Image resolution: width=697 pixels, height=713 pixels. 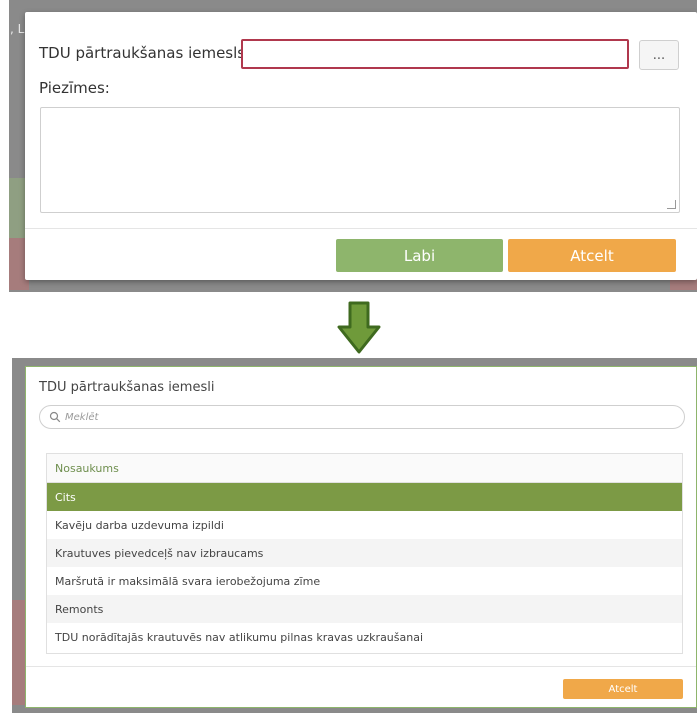 What do you see at coordinates (364, 609) in the screenshot?
I see `table-row: Remonts` at bounding box center [364, 609].